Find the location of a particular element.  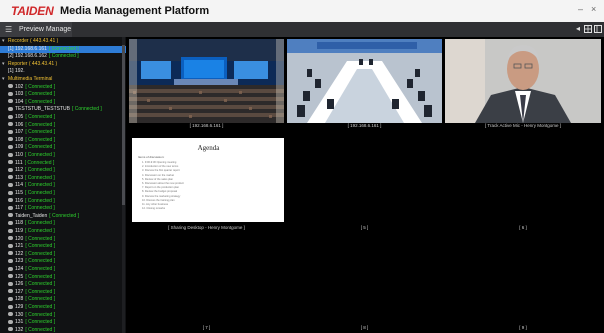

preview-cell-7: [ 7 ] is located at coordinates (206, 283).